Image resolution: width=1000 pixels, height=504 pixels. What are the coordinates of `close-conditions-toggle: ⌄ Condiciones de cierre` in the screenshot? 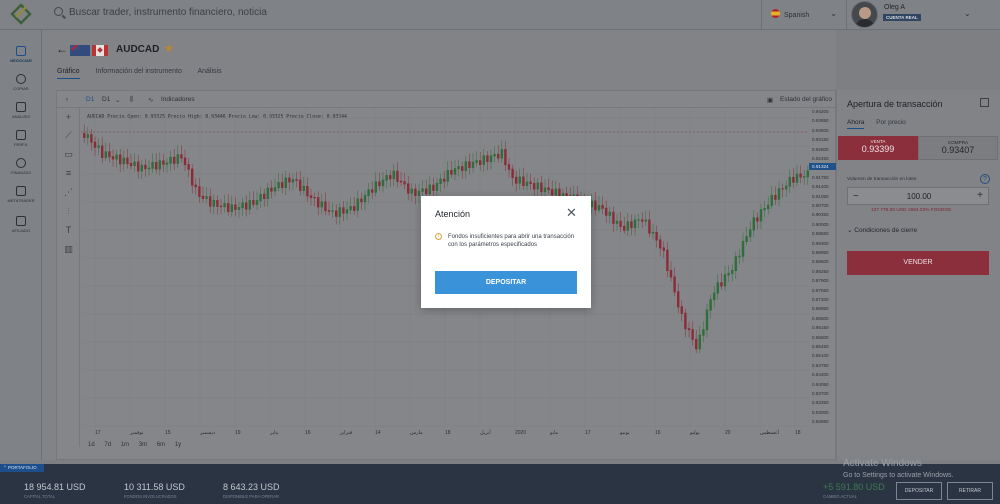 It's located at (882, 230).